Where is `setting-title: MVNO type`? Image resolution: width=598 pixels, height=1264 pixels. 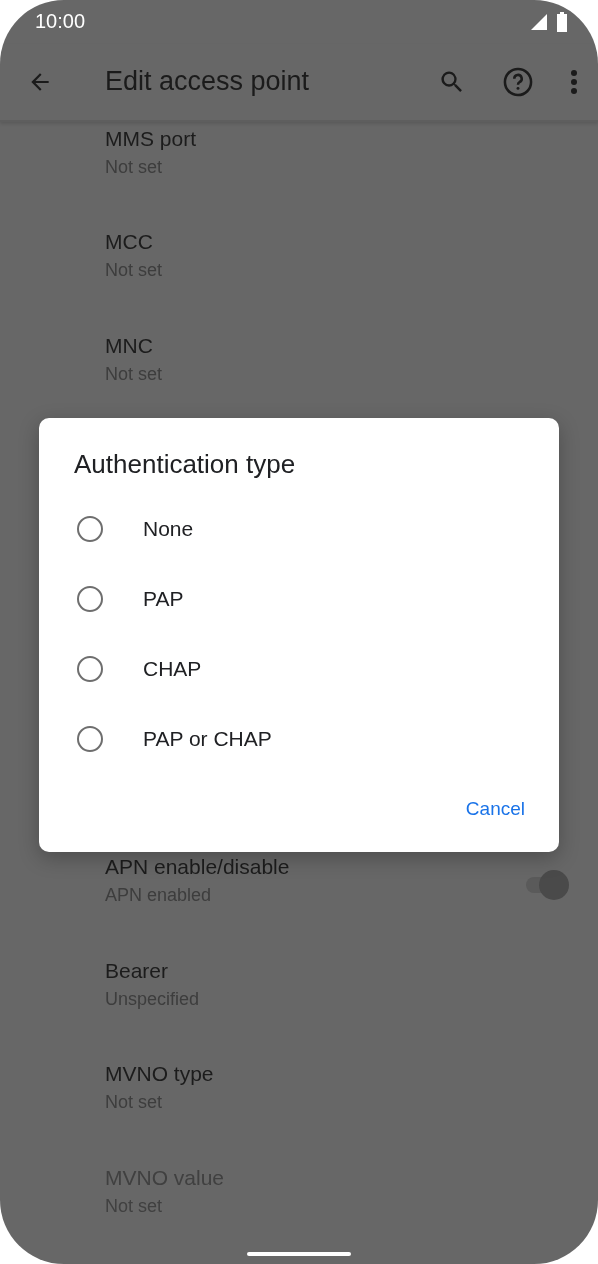
setting-title: MVNO type is located at coordinates (159, 1074).